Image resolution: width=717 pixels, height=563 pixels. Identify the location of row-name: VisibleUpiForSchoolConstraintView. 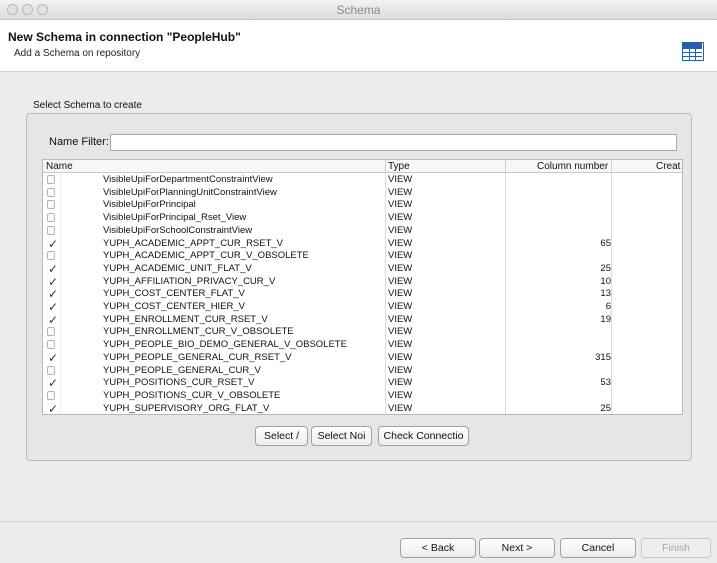
(178, 230).